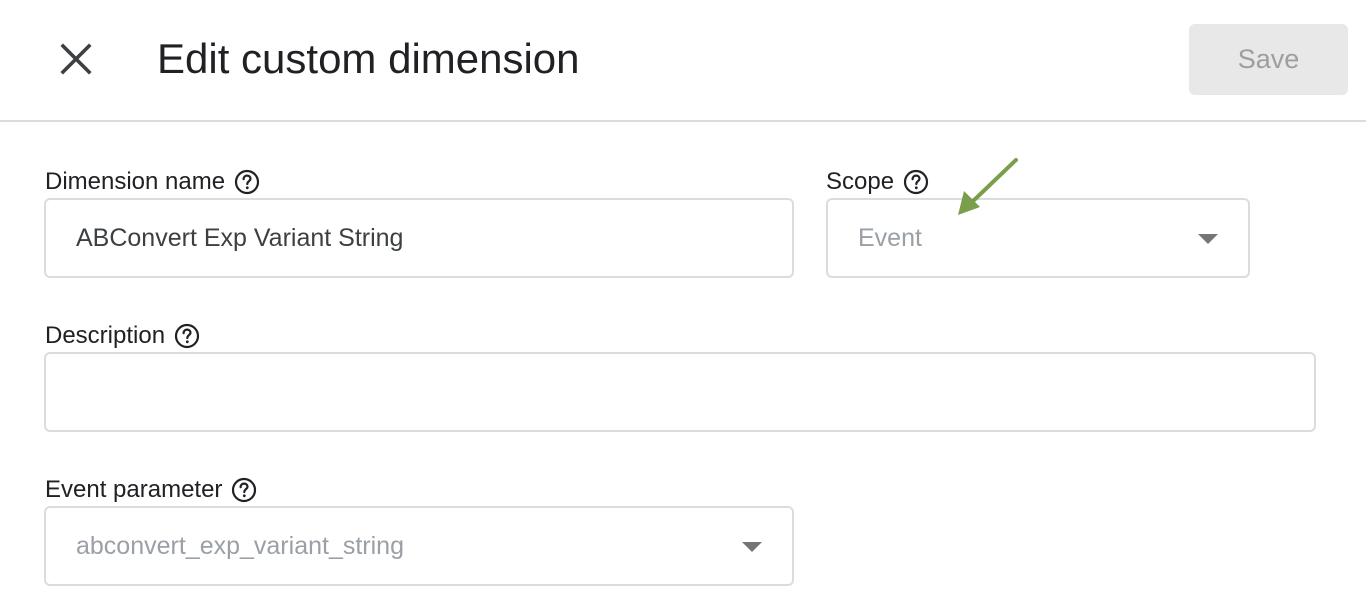 The width and height of the screenshot is (1366, 610). I want to click on description-label: Description, so click(105, 335).